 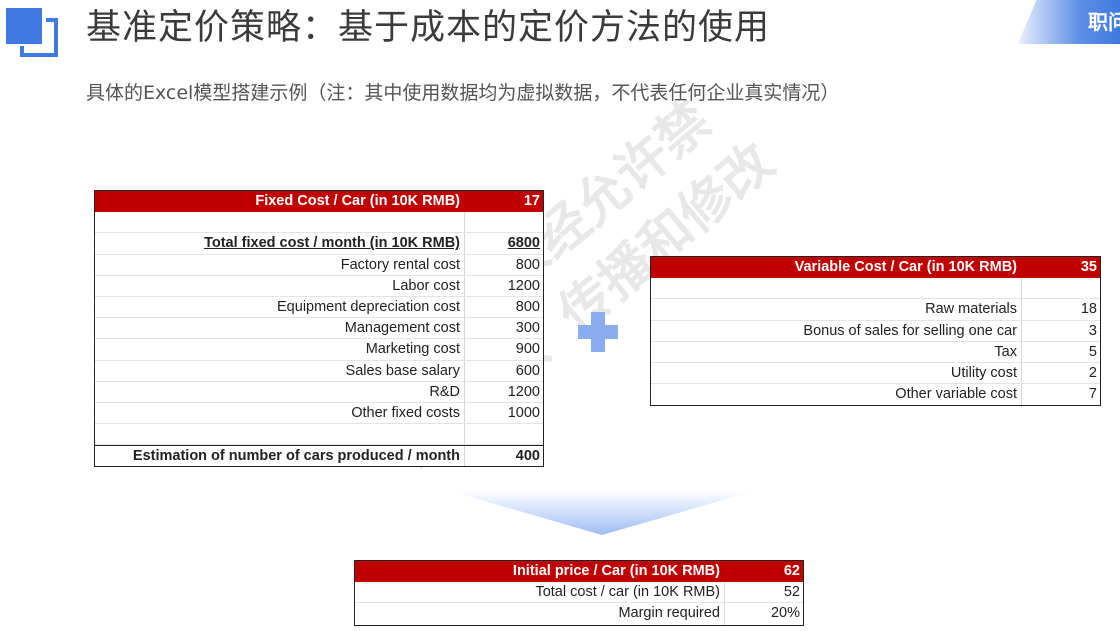 I want to click on logo-icon, so click(x=32, y=32).